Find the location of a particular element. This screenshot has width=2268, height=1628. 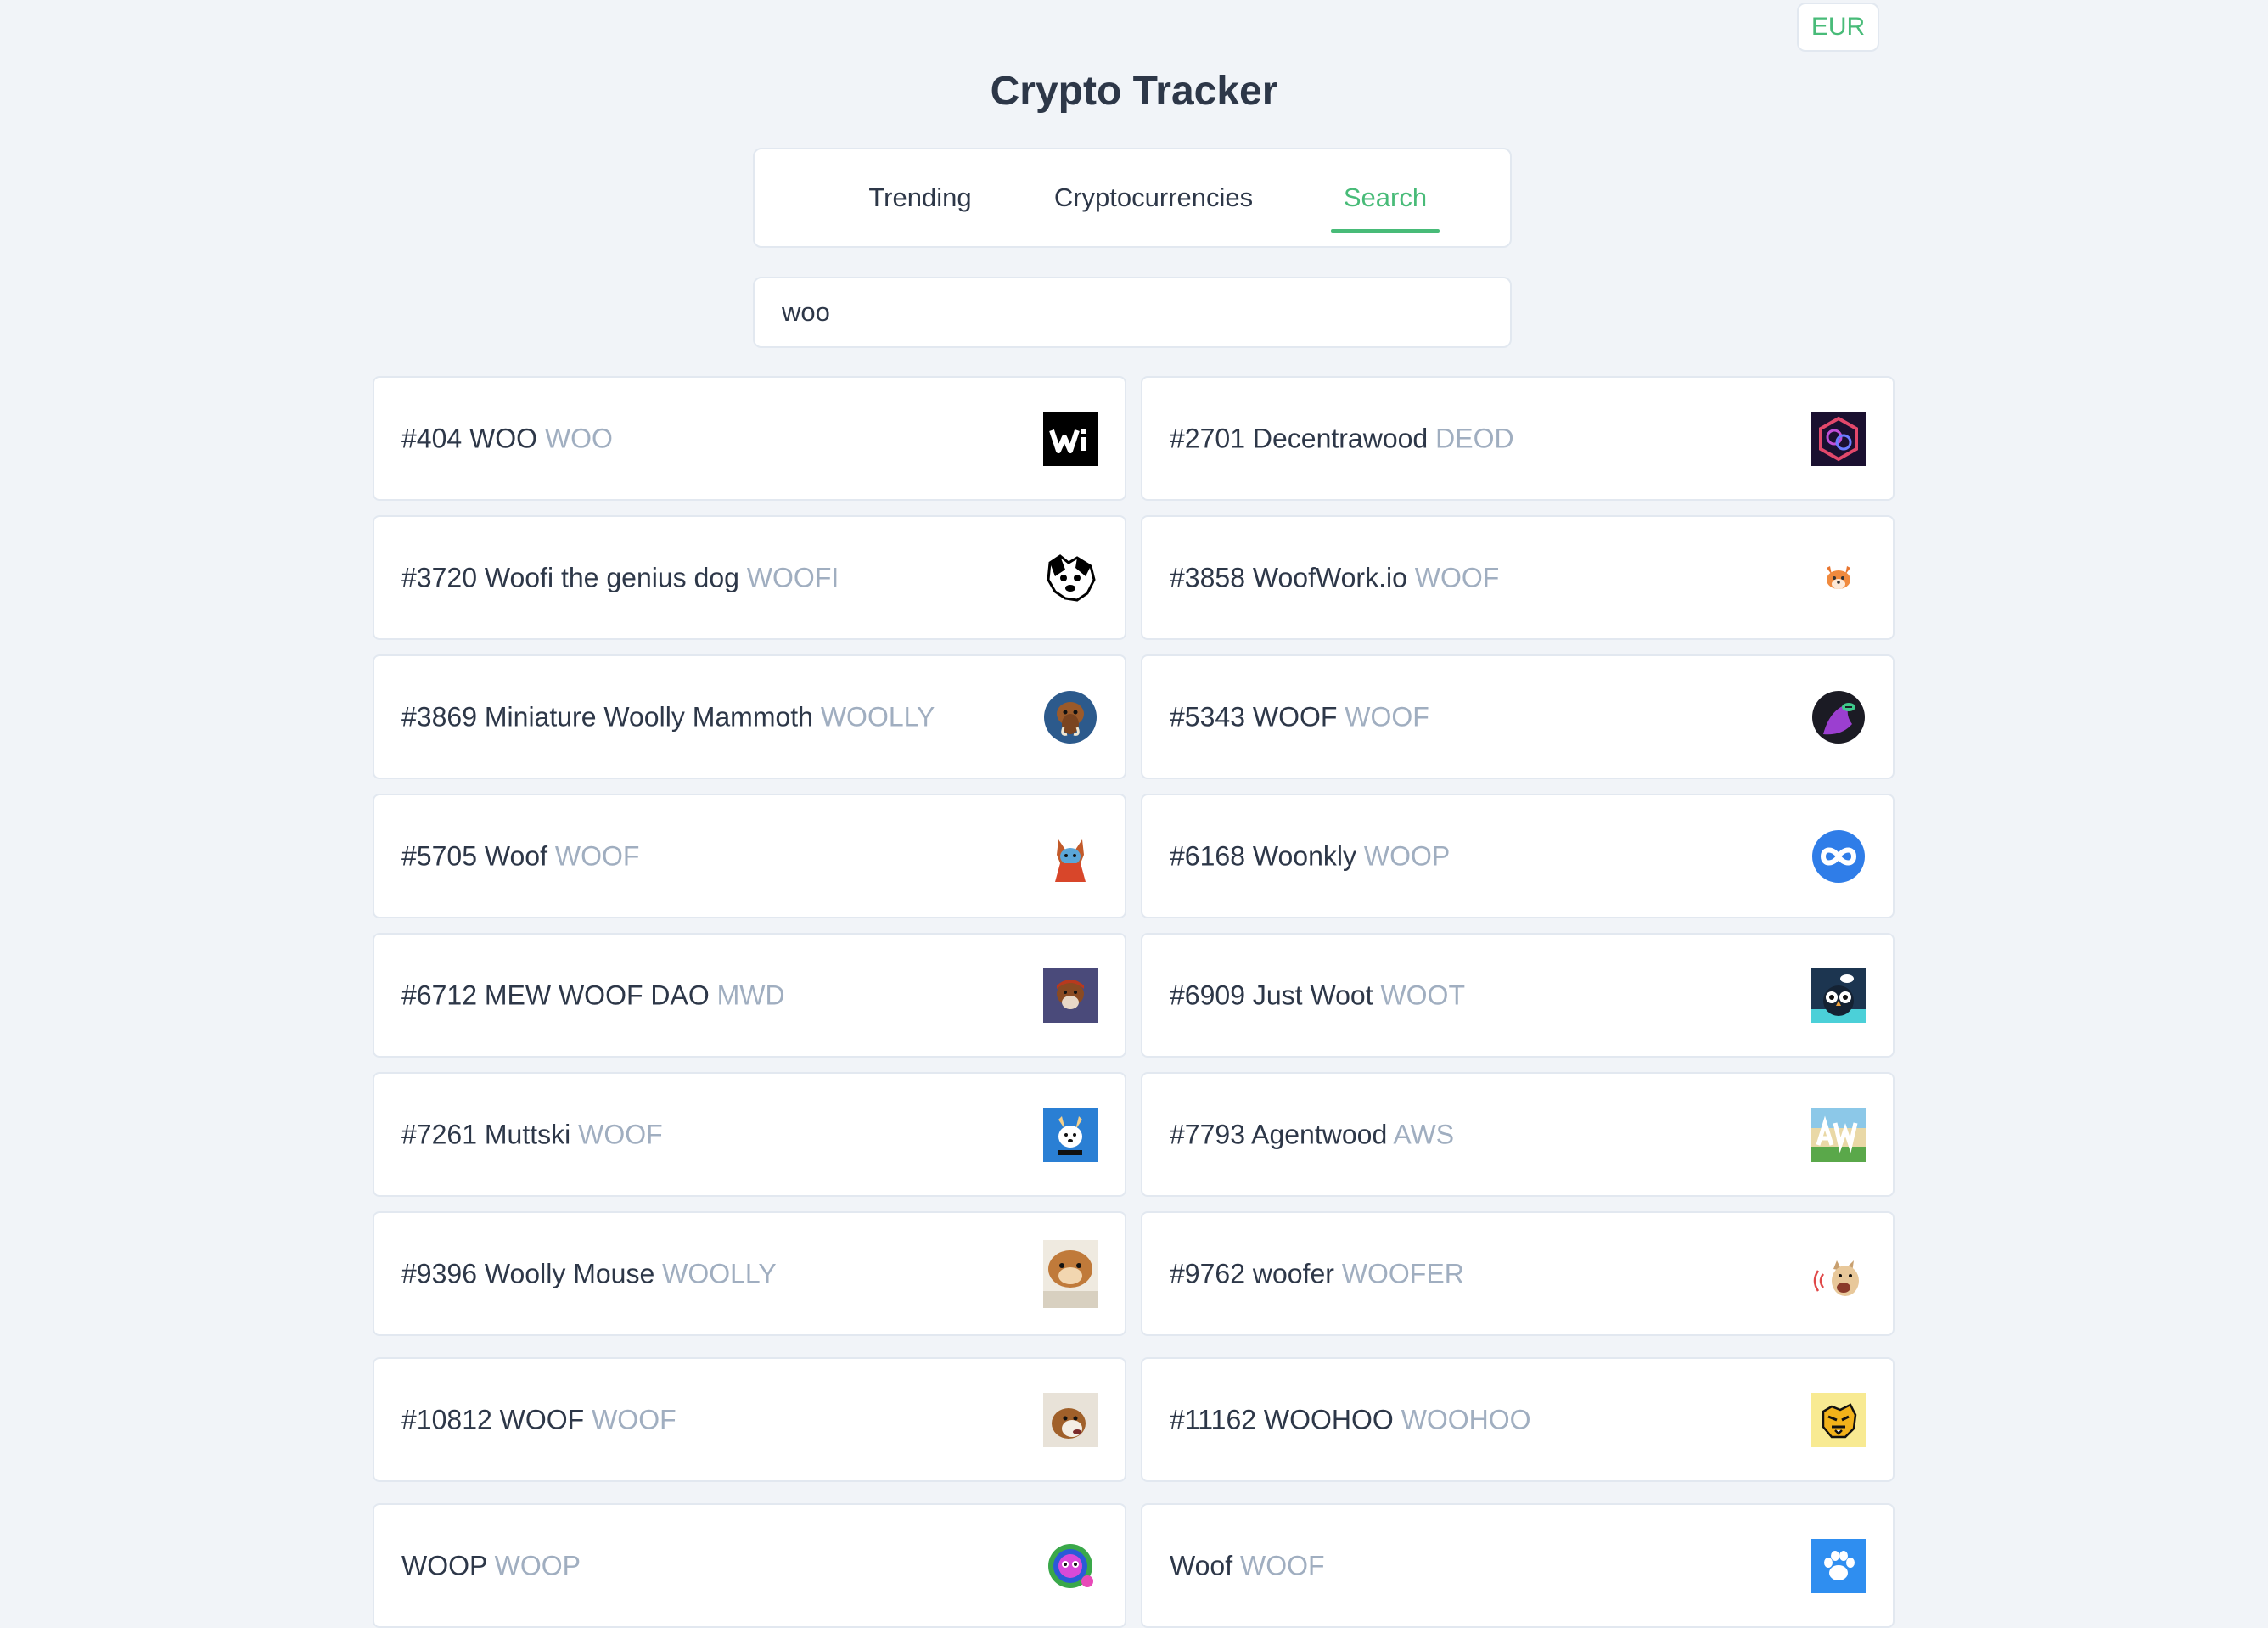

mammoth-icon is located at coordinates (1070, 717).